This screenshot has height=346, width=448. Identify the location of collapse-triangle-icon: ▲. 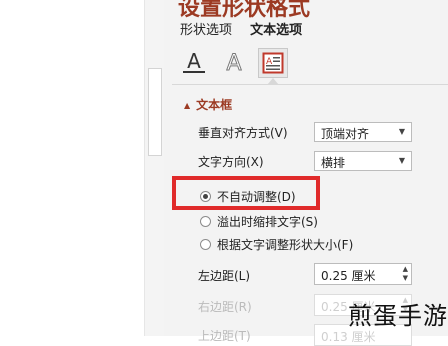
(187, 105).